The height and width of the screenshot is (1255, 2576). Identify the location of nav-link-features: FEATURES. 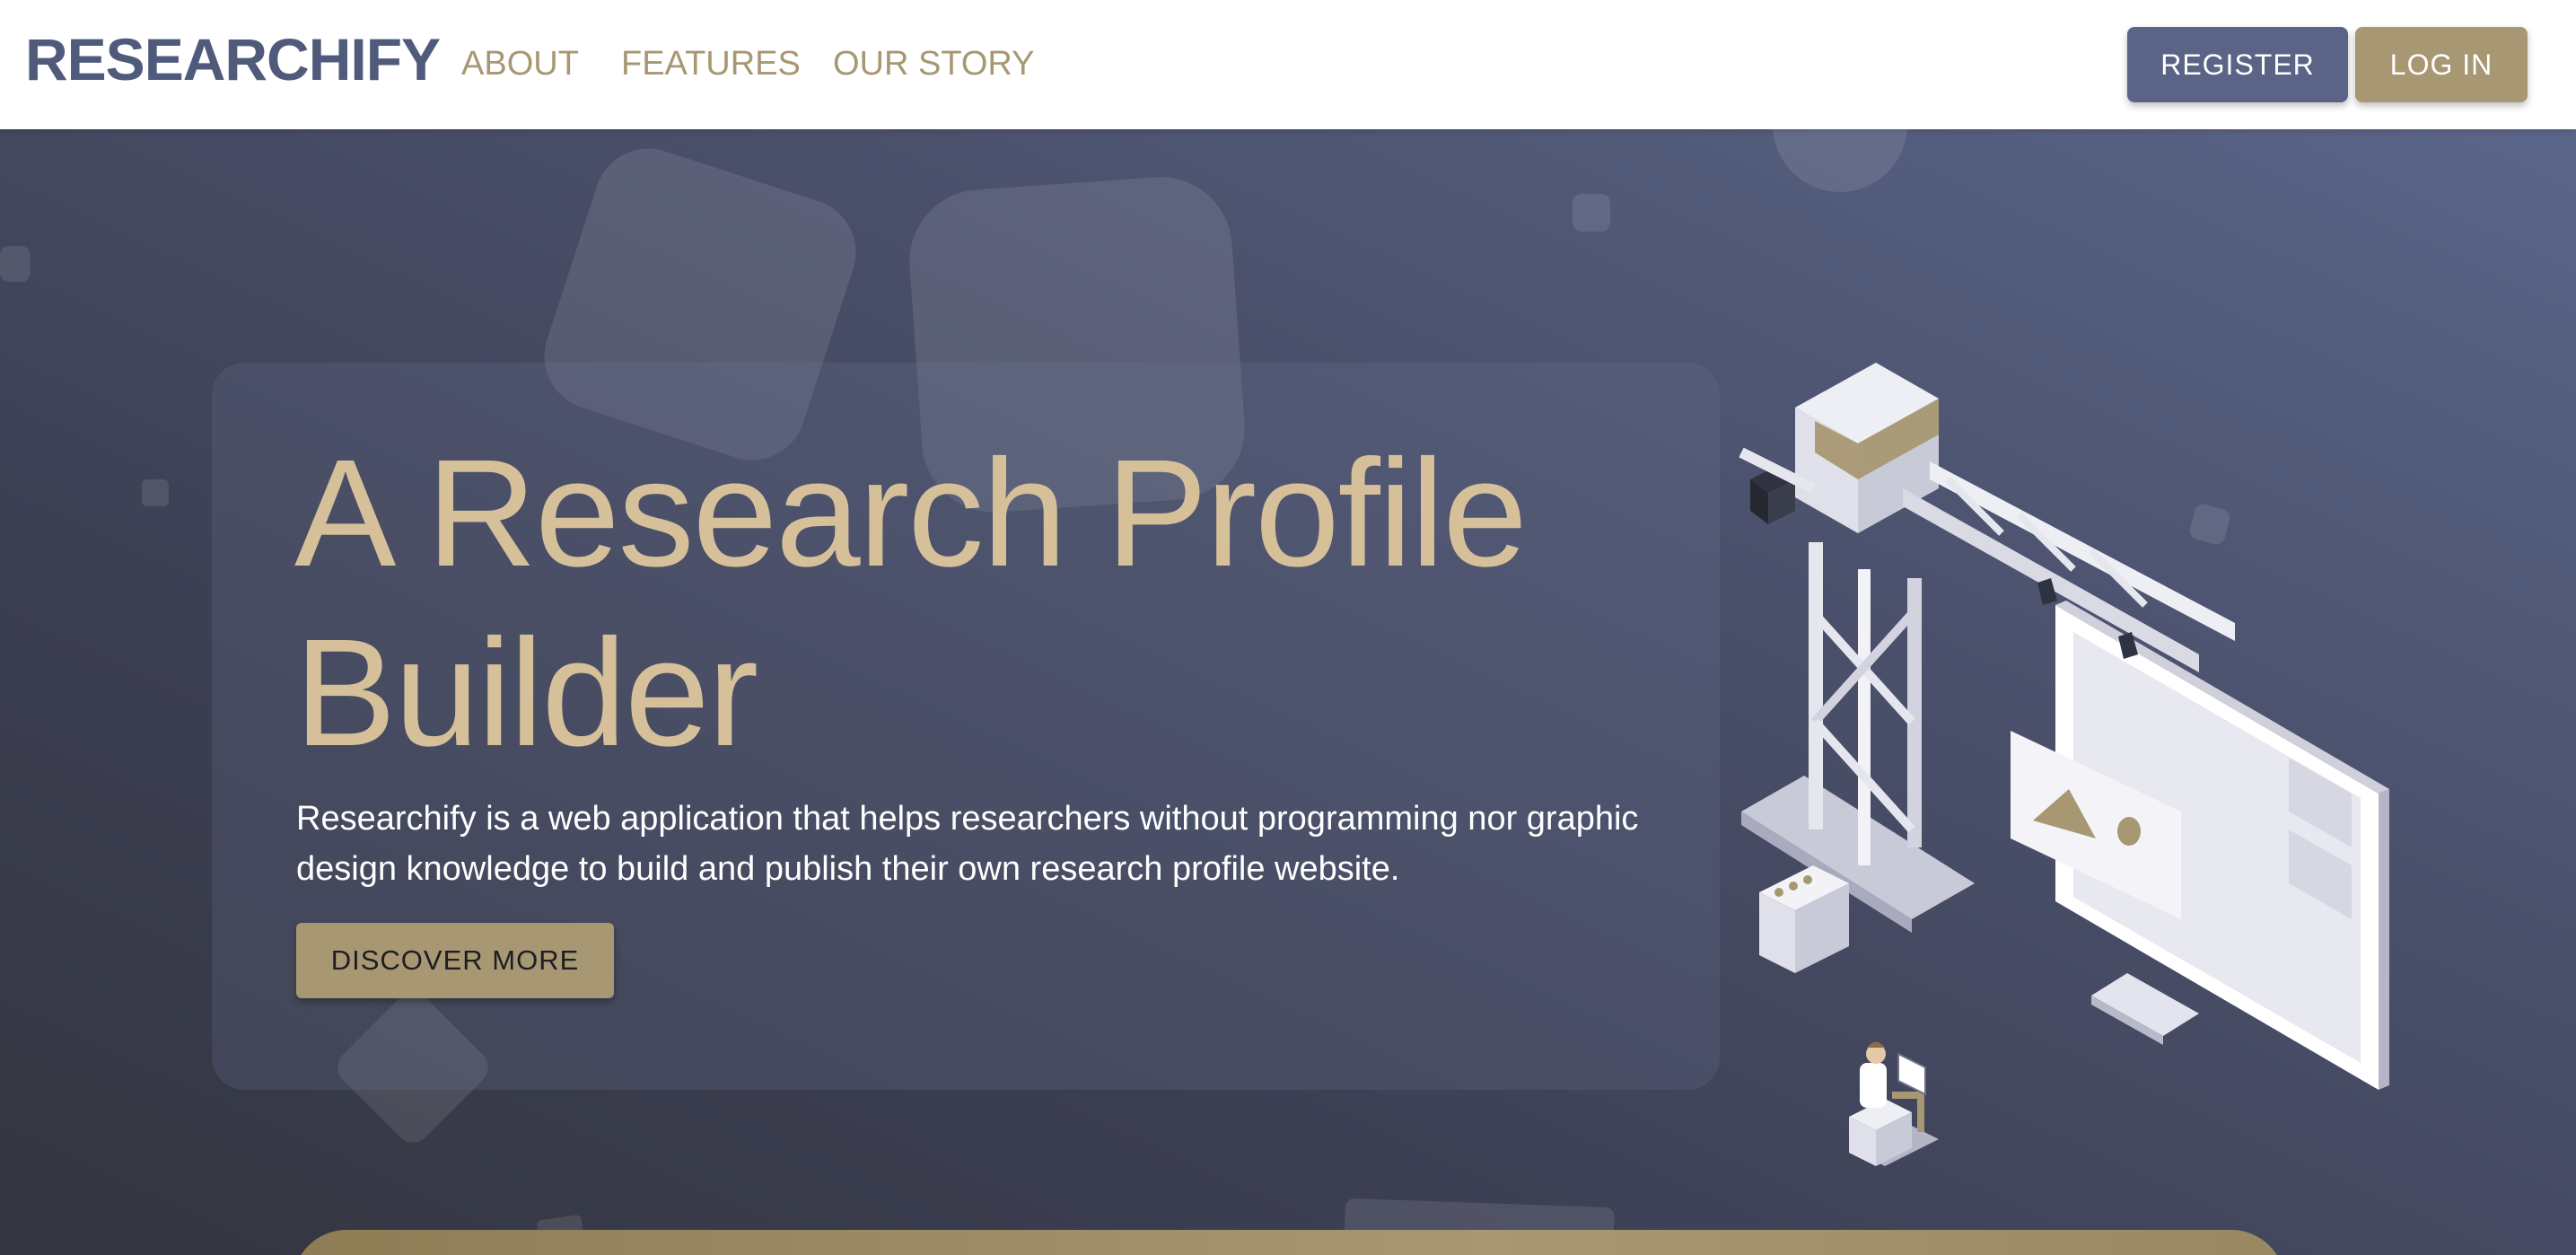
(711, 64).